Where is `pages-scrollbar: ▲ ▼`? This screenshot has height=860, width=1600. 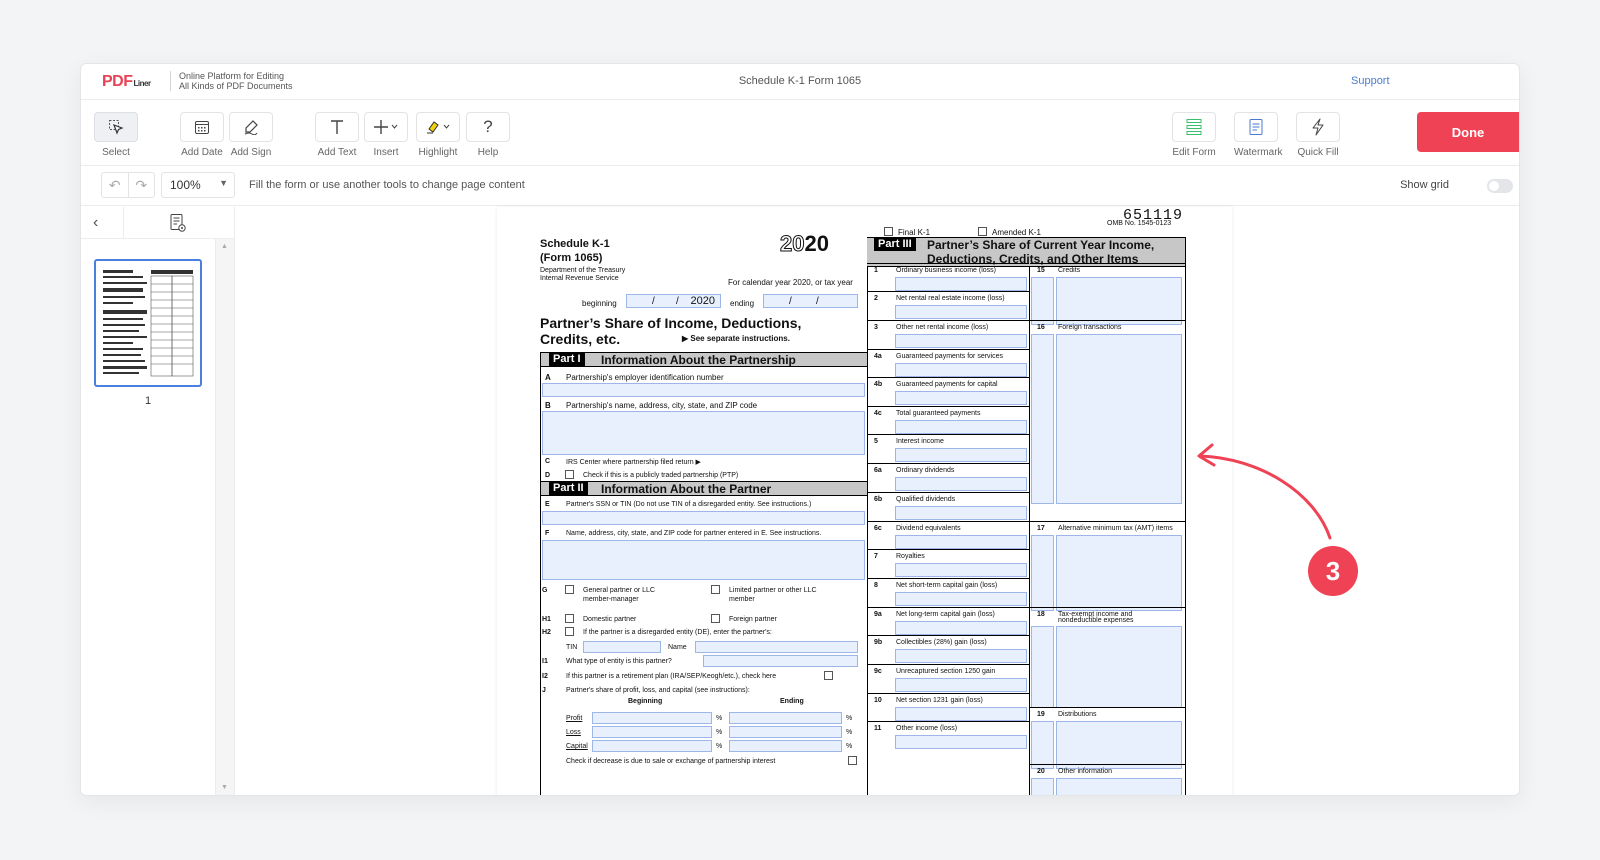 pages-scrollbar: ▲ ▼ is located at coordinates (224, 517).